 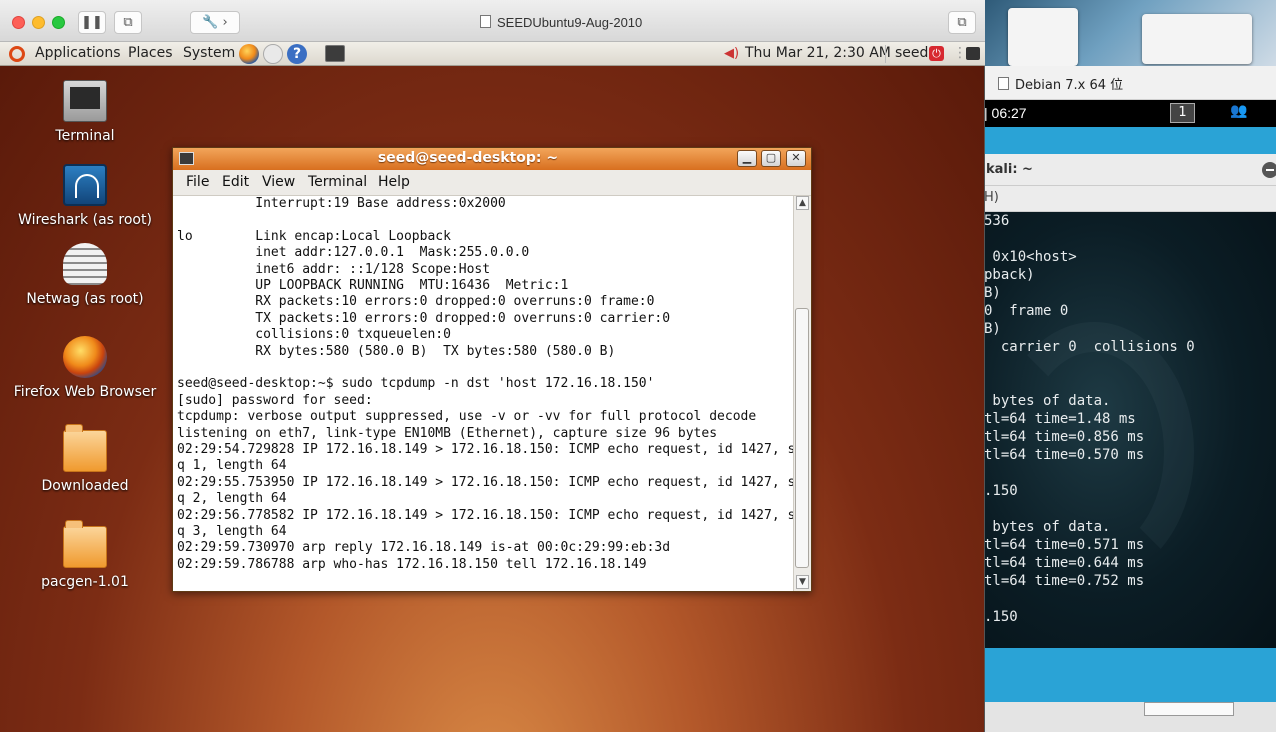 I want to click on applications-menu: Applications, so click(x=78, y=53).